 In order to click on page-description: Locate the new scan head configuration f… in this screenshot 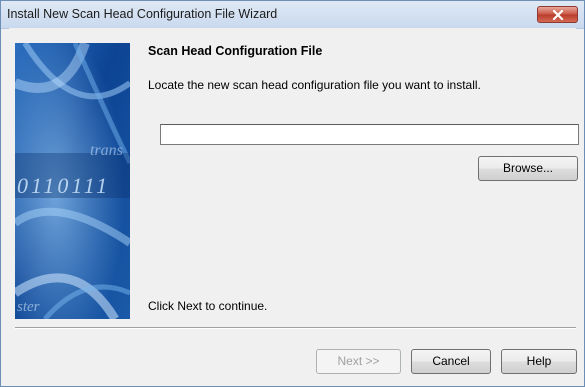, I will do `click(314, 85)`.